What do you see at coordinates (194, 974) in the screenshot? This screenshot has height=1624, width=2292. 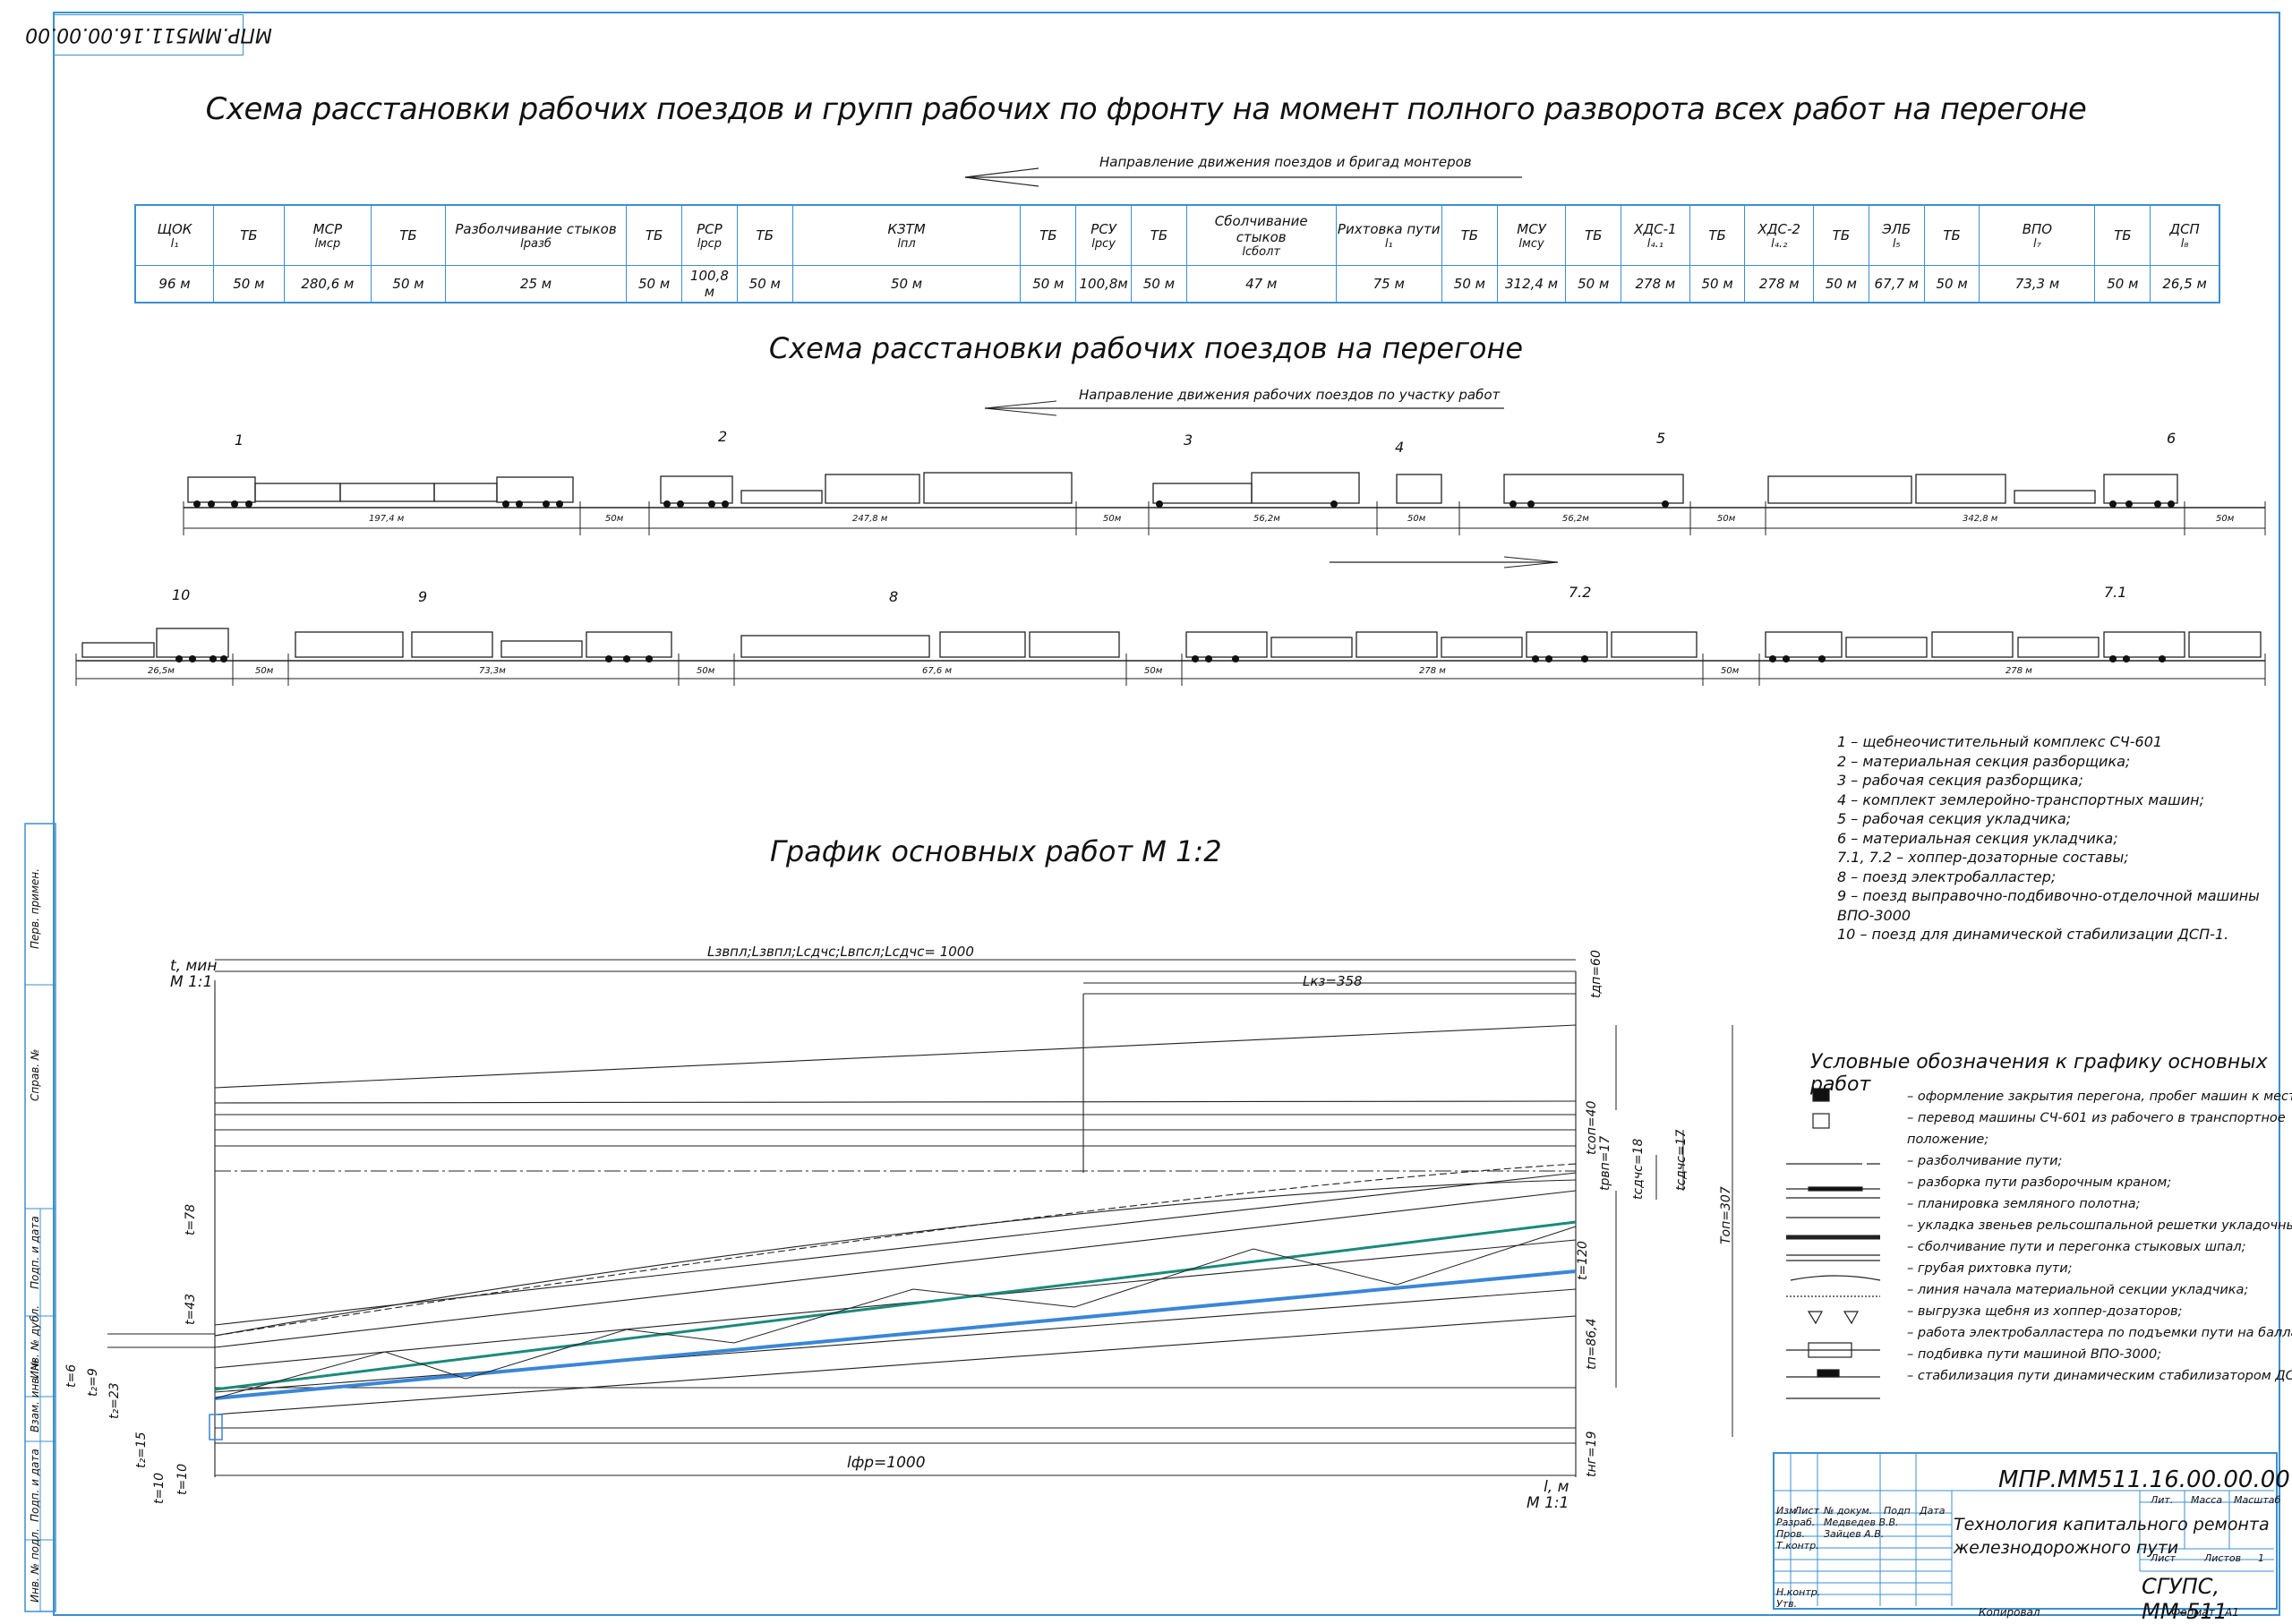 I see `graph-y-axis-label: t, мин М 1:1` at bounding box center [194, 974].